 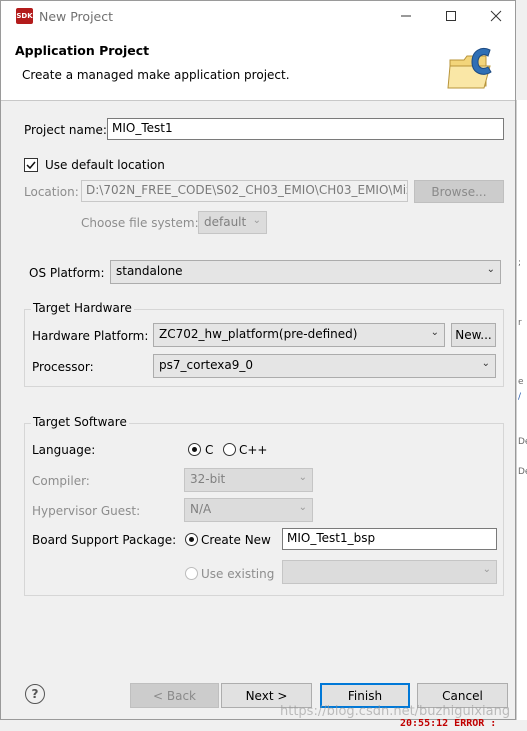 What do you see at coordinates (35, 694) in the screenshot?
I see `help-icon: ?` at bounding box center [35, 694].